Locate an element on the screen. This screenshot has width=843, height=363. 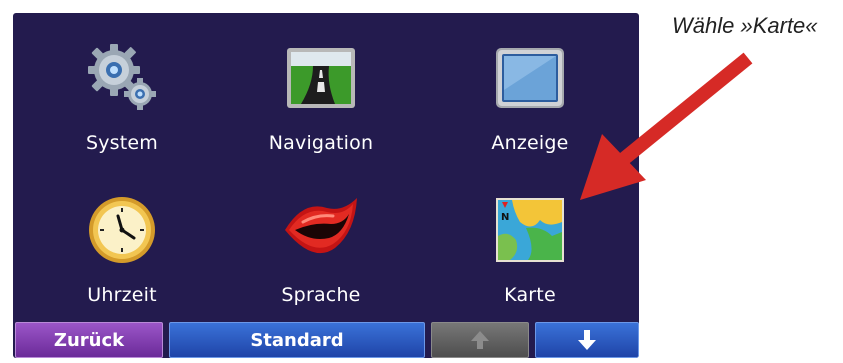
arrow-down-icon is located at coordinates (587, 340).